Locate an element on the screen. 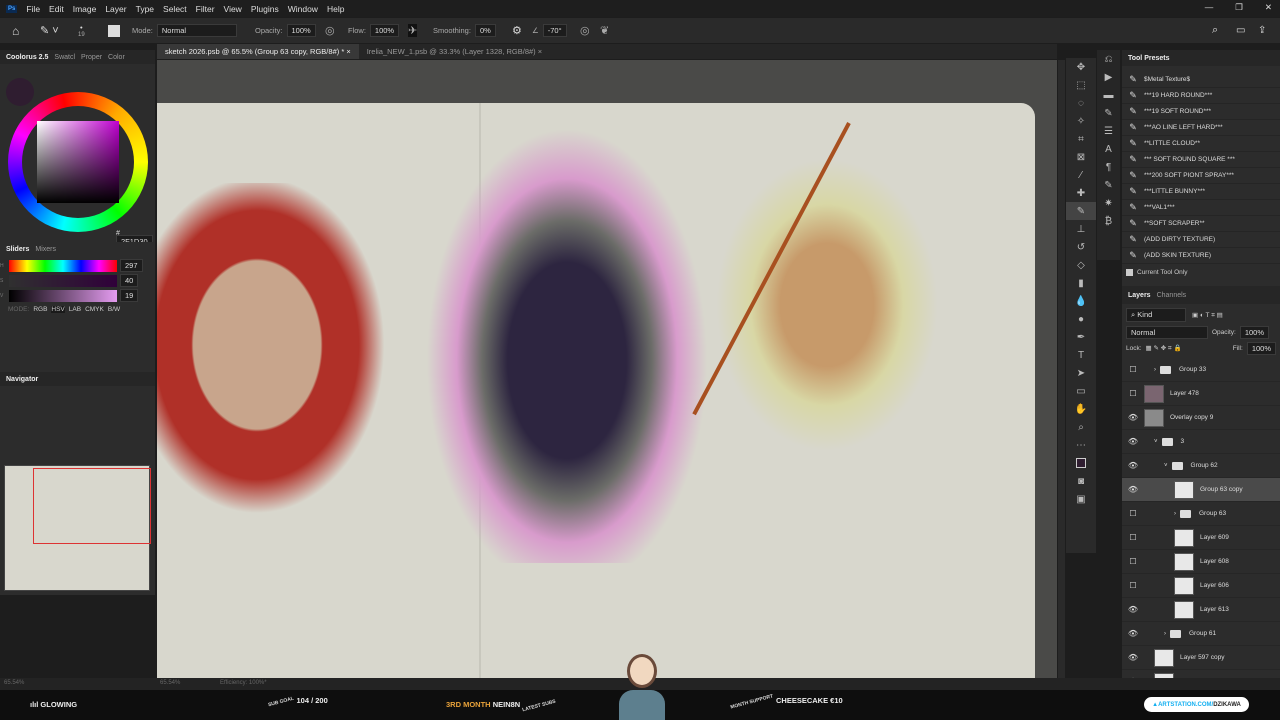 This screenshot has width=1280, height=720. tool-preset-item: ✎ (ADD SKIN TEXTURE) is located at coordinates (1201, 256).